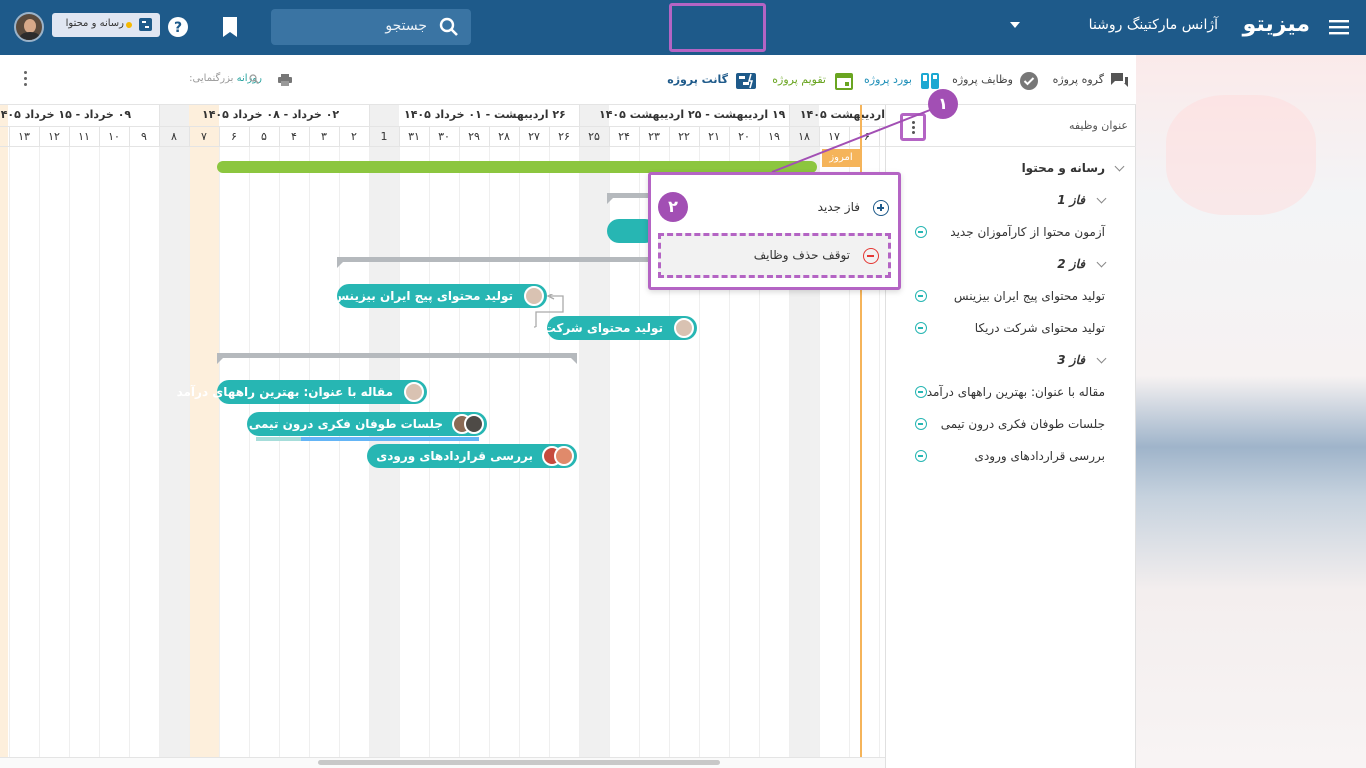 The image size is (1366, 768). I want to click on day-cell: 1, so click(384, 136).